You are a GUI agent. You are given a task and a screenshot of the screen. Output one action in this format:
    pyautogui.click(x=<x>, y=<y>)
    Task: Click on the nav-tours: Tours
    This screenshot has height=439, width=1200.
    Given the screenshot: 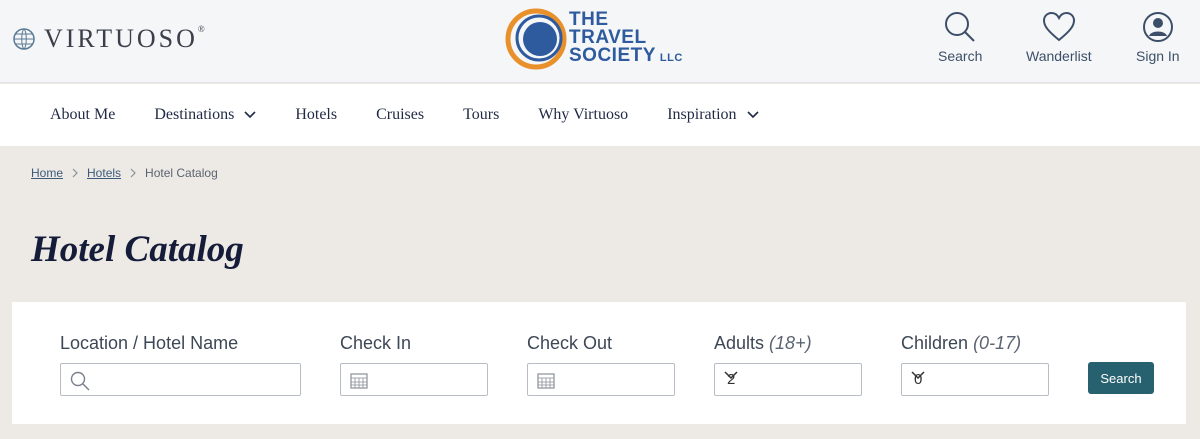 What is the action you would take?
    pyautogui.click(x=481, y=115)
    